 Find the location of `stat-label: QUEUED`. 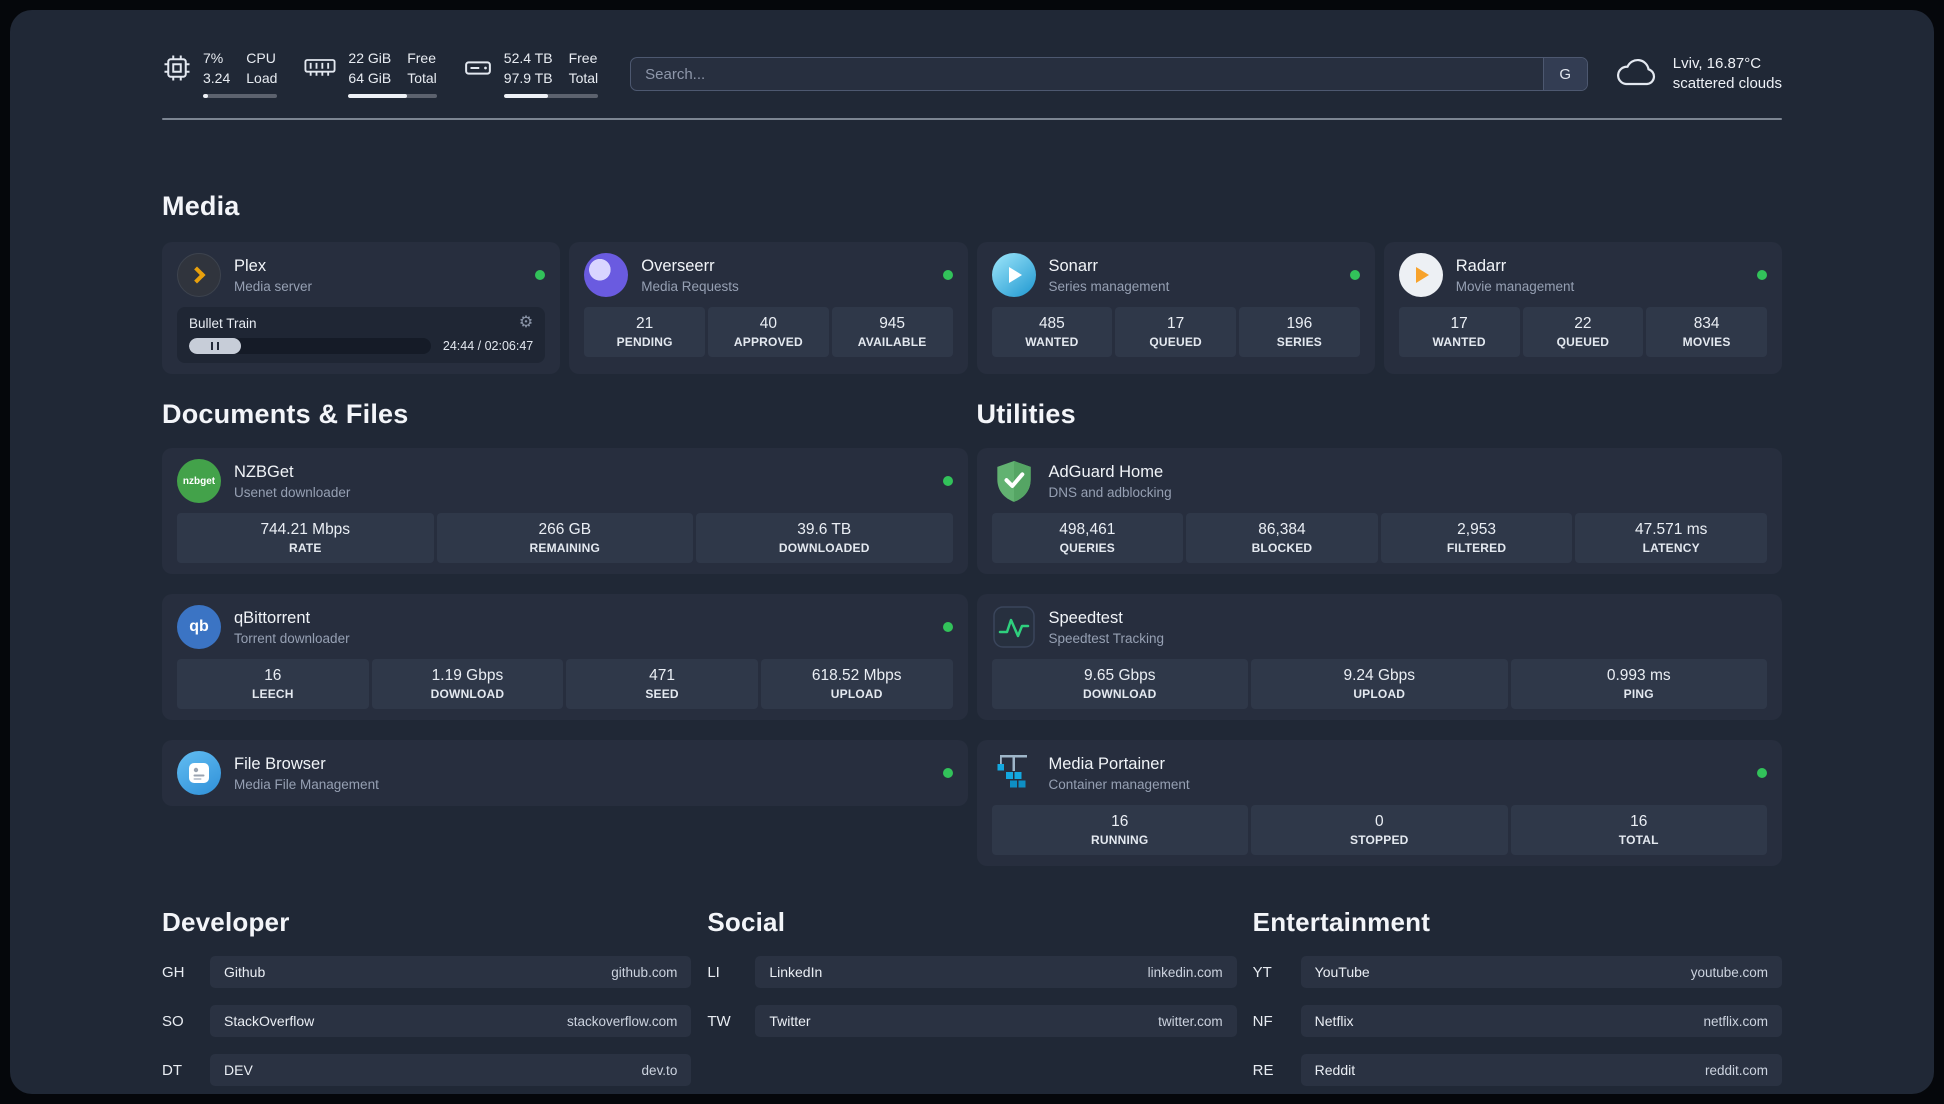

stat-label: QUEUED is located at coordinates (1175, 342).